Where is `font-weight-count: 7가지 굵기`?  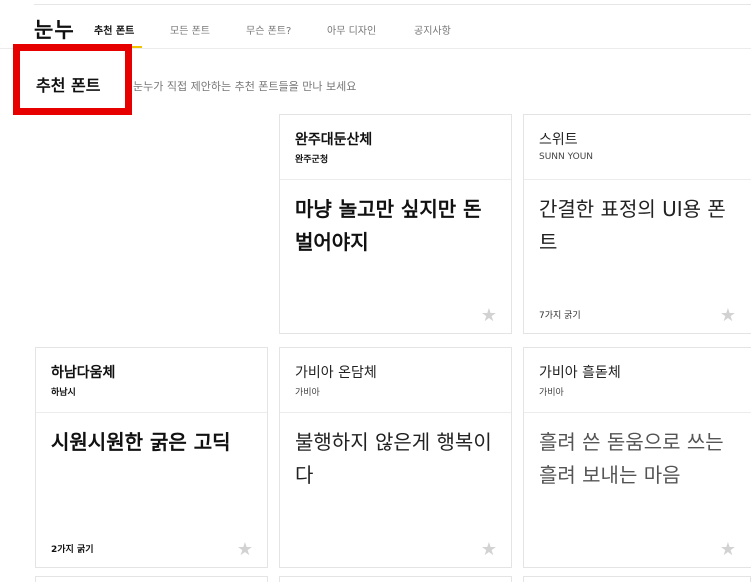
font-weight-count: 7가지 굵기 is located at coordinates (560, 316).